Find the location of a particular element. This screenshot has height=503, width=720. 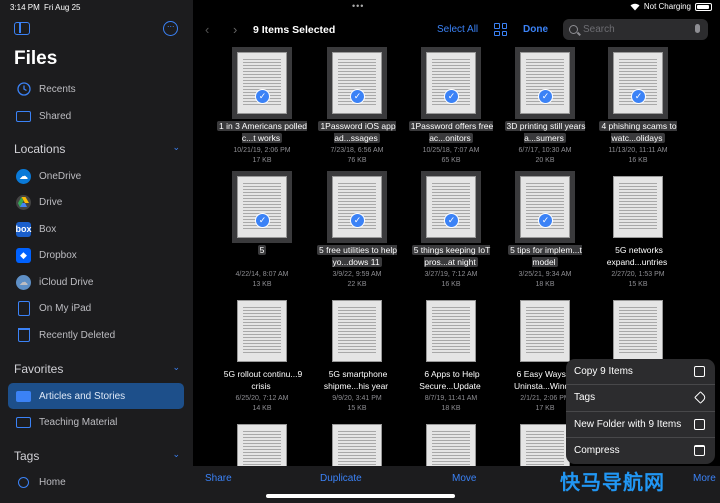

trash-icon is located at coordinates (23, 335).